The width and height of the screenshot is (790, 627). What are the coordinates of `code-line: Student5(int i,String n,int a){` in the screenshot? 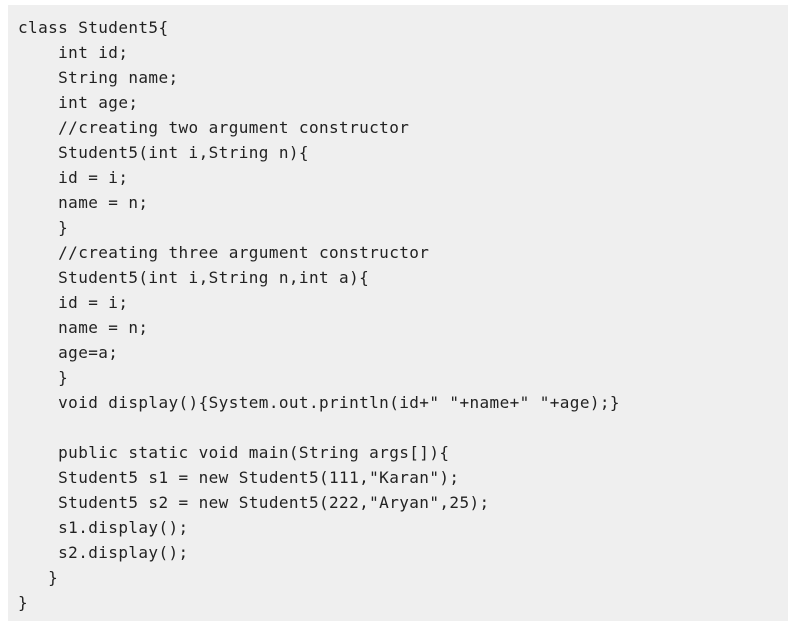 It's located at (194, 277).